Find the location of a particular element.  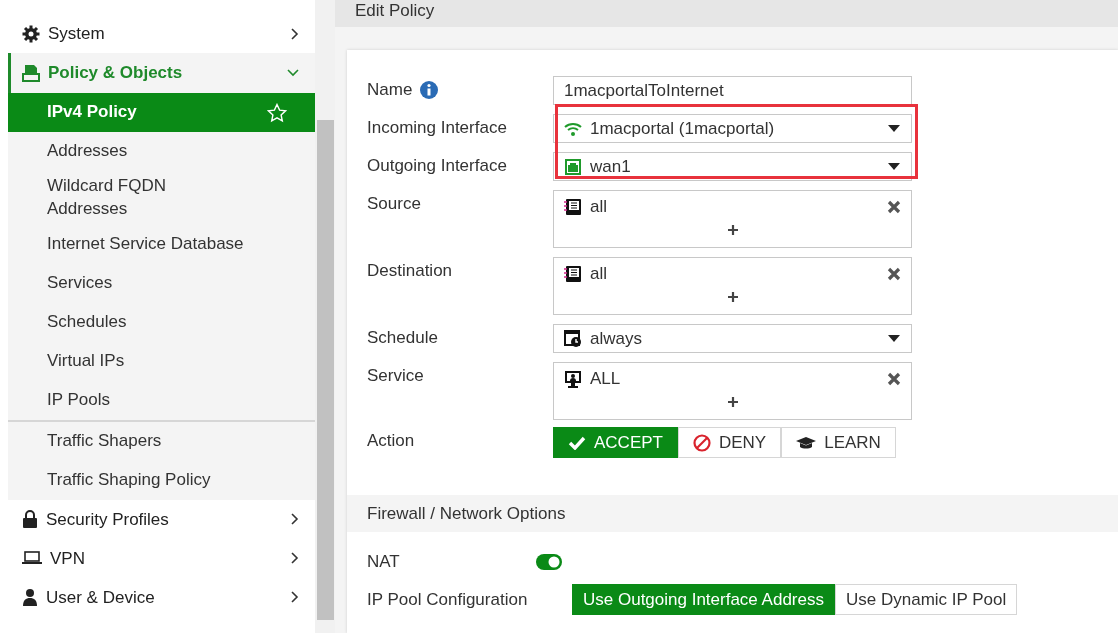

sidebar-item: Virtual IPs is located at coordinates (161, 361).